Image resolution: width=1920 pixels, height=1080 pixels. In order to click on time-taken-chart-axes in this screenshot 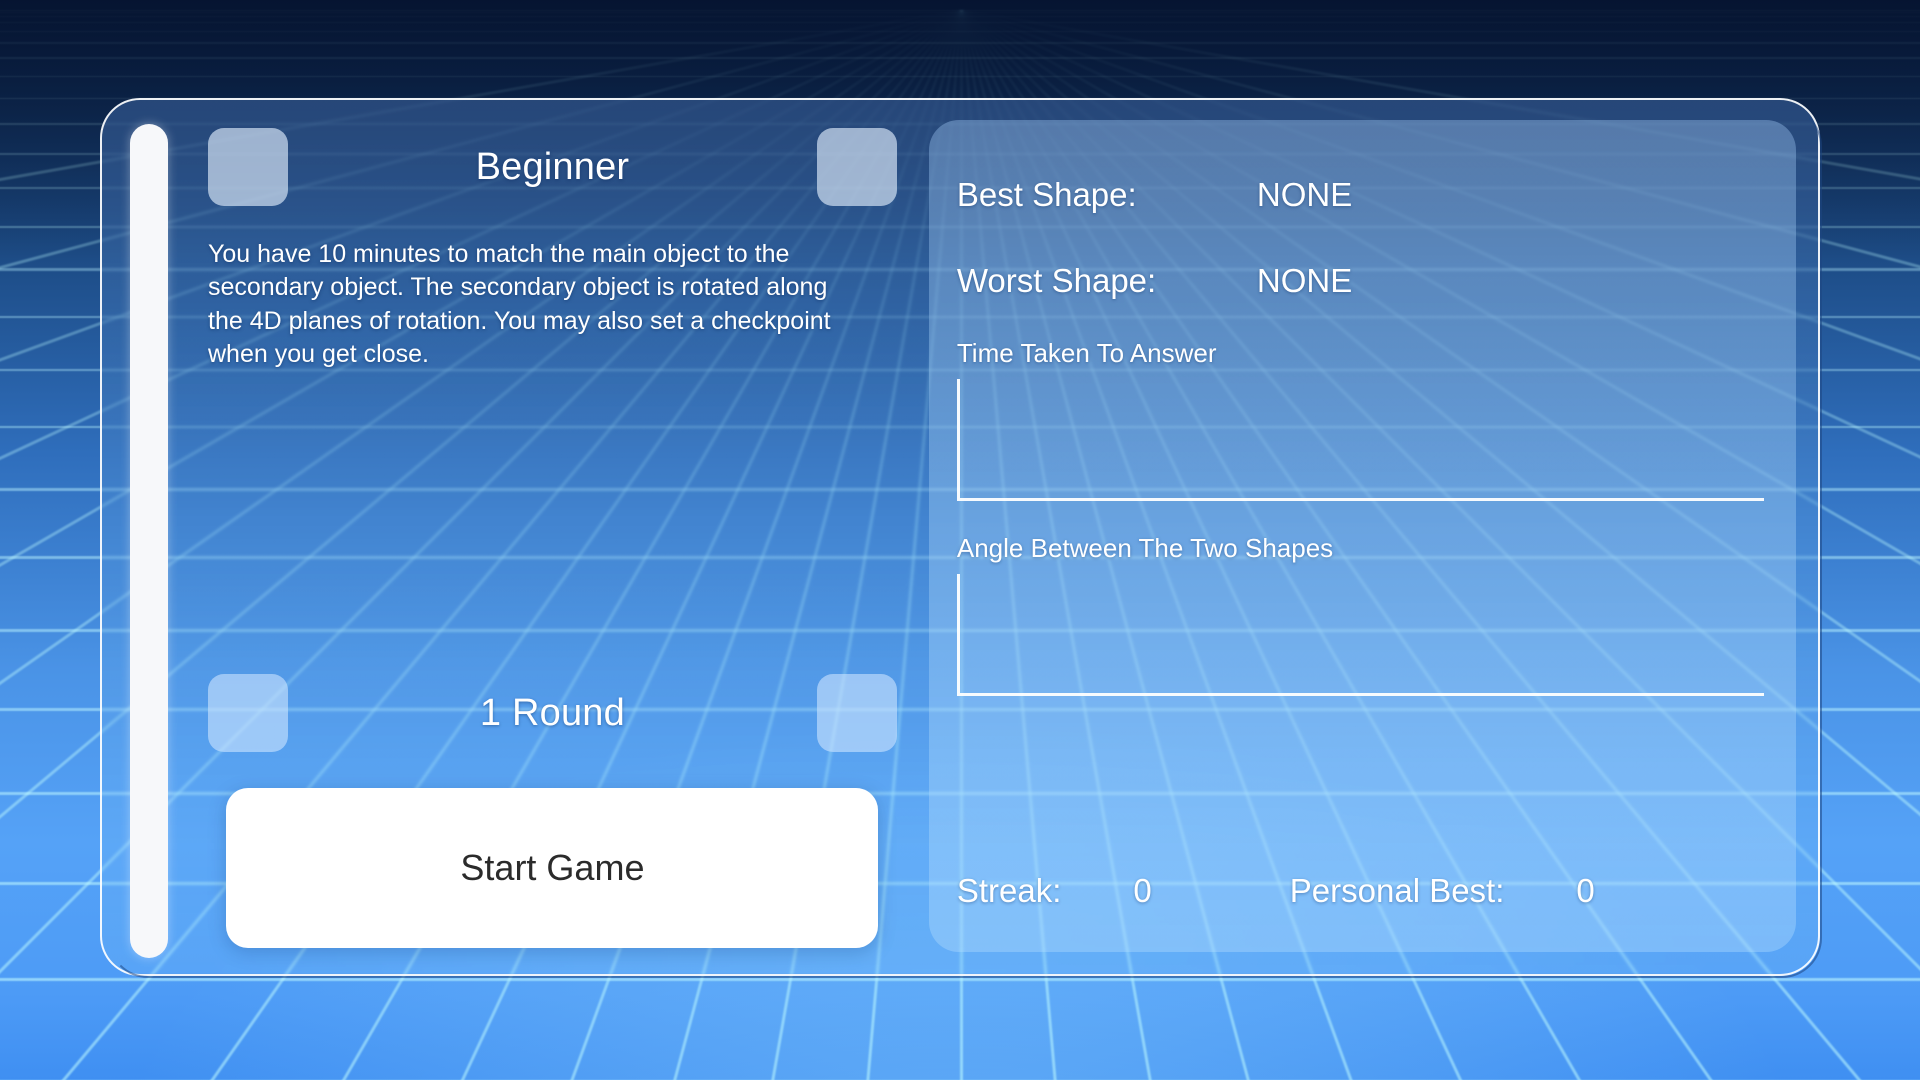, I will do `click(1360, 440)`.